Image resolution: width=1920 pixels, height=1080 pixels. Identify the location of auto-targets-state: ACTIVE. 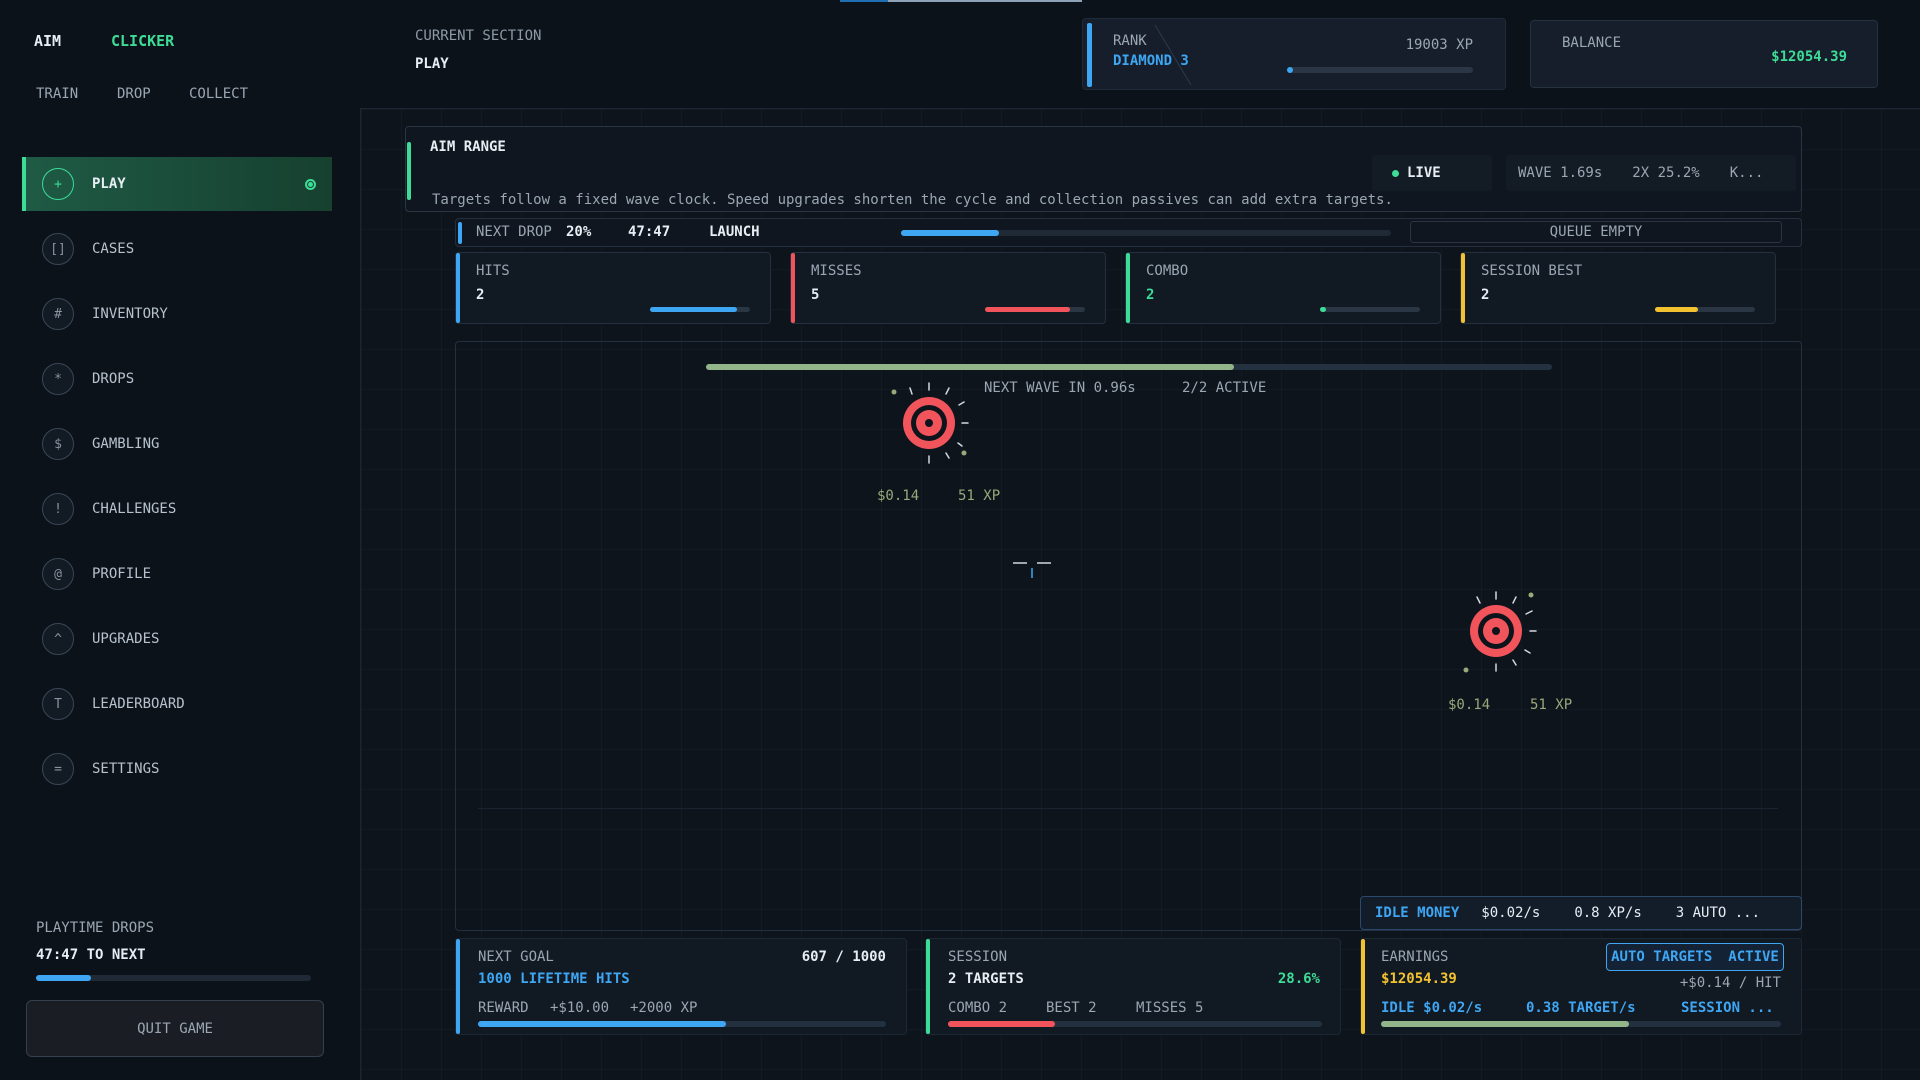
(1753, 957).